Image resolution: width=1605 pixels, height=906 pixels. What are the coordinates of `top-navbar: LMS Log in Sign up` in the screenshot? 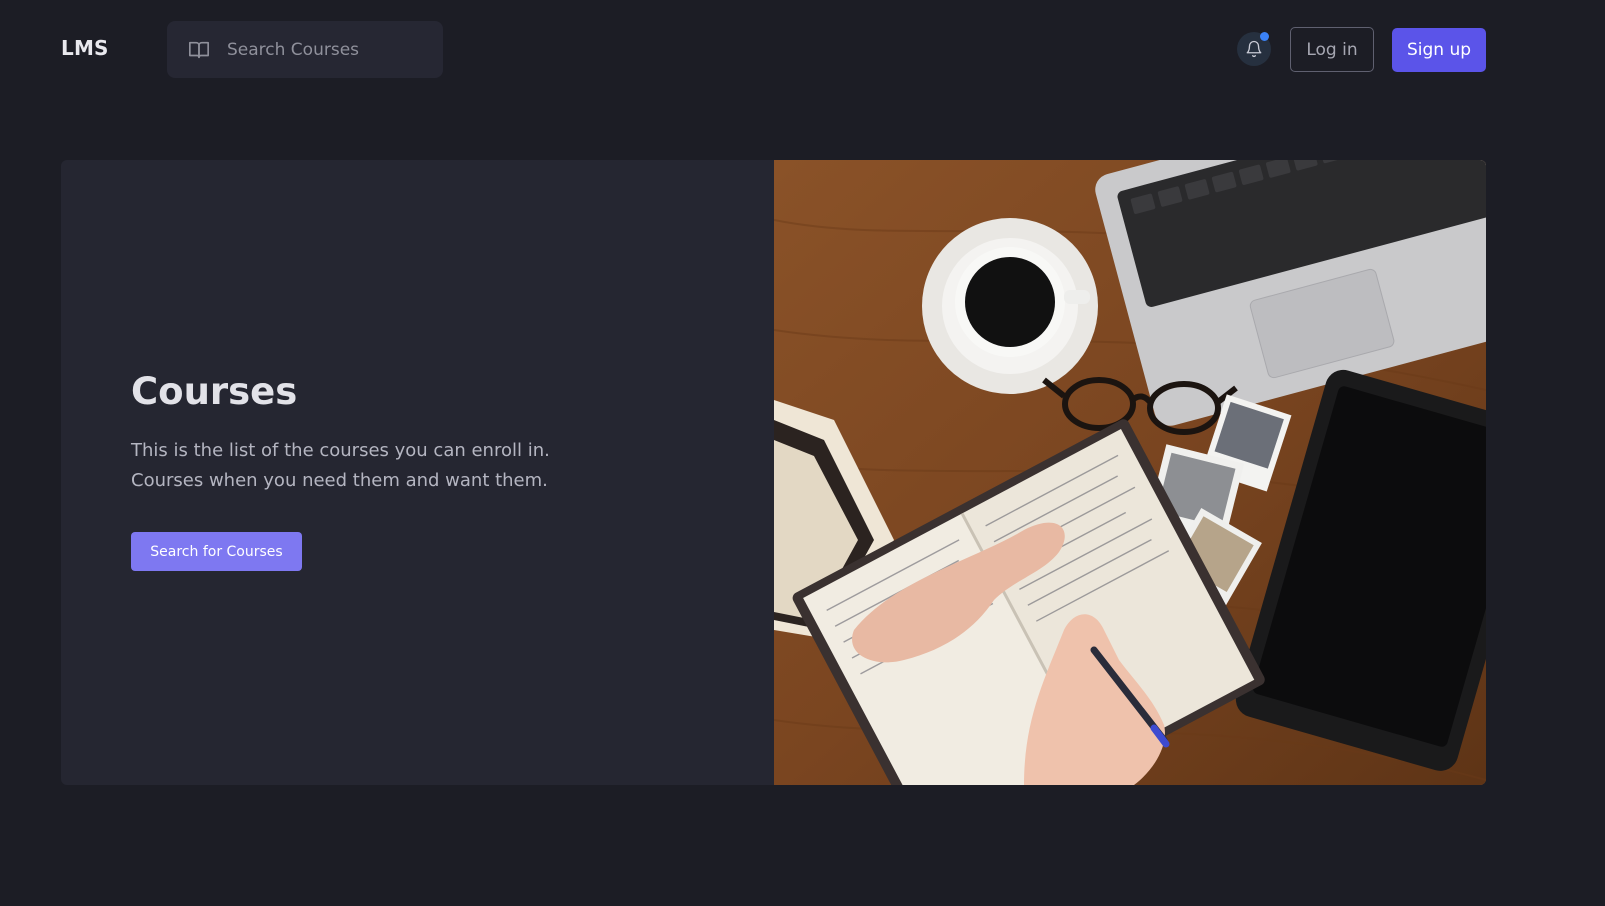 It's located at (802, 50).